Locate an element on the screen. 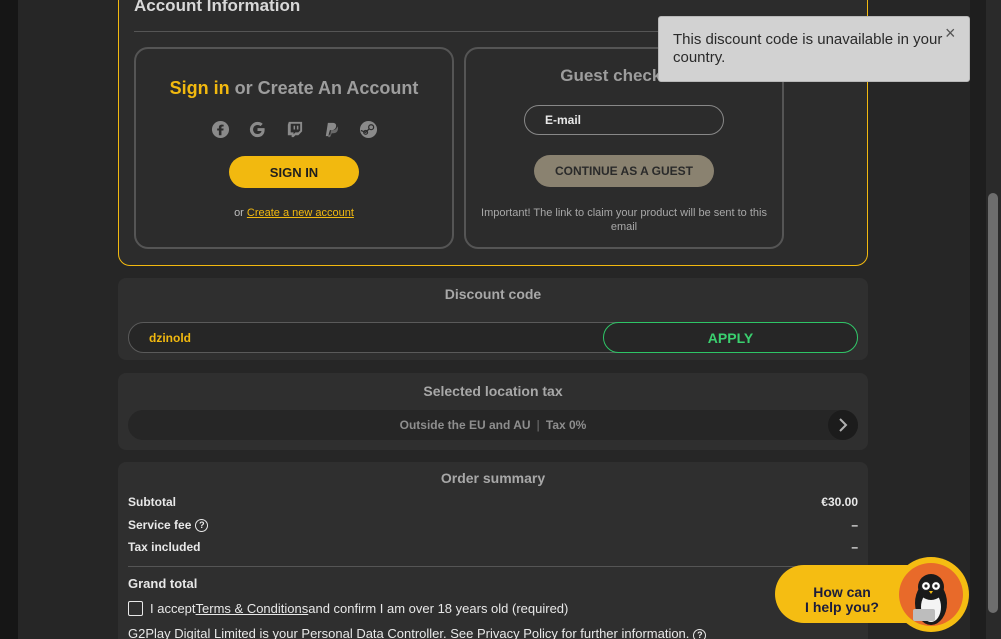  discount-code-section: Discount code APPLY is located at coordinates (493, 319).